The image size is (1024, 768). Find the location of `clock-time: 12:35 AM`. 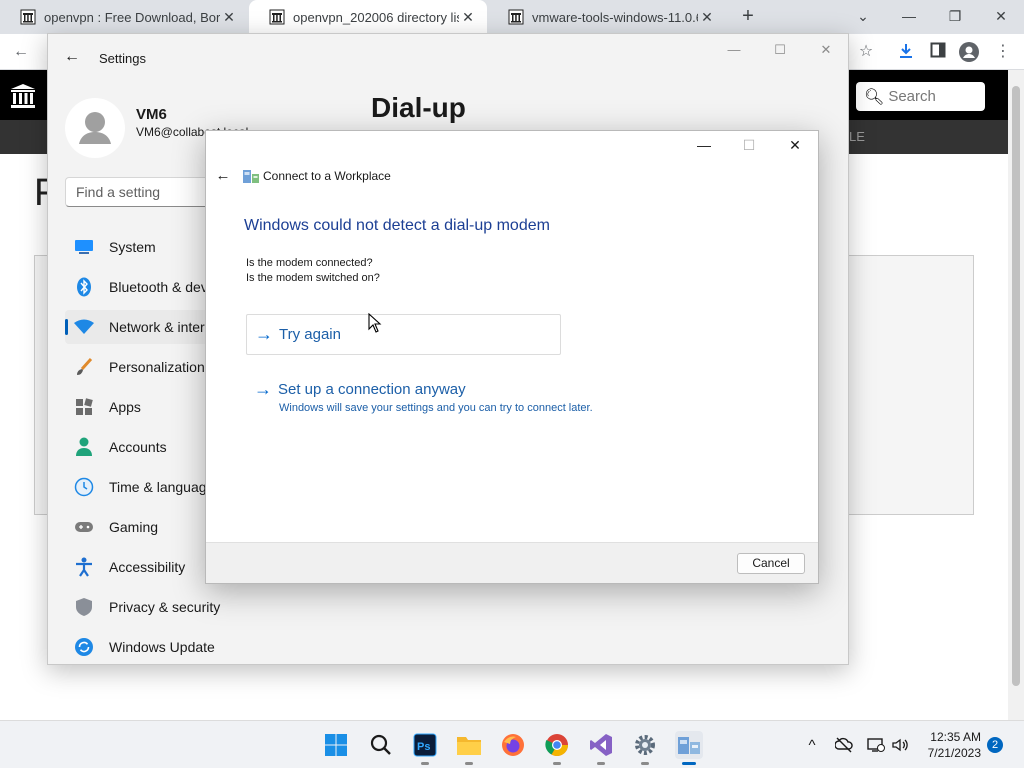

clock-time: 12:35 AM is located at coordinates (943, 737).